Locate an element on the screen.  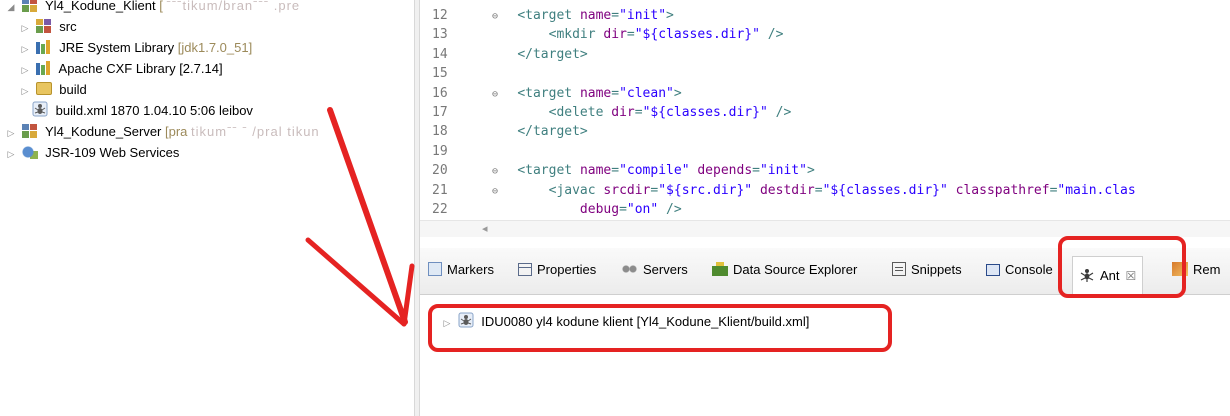
project-icon is located at coordinates (29, 131).